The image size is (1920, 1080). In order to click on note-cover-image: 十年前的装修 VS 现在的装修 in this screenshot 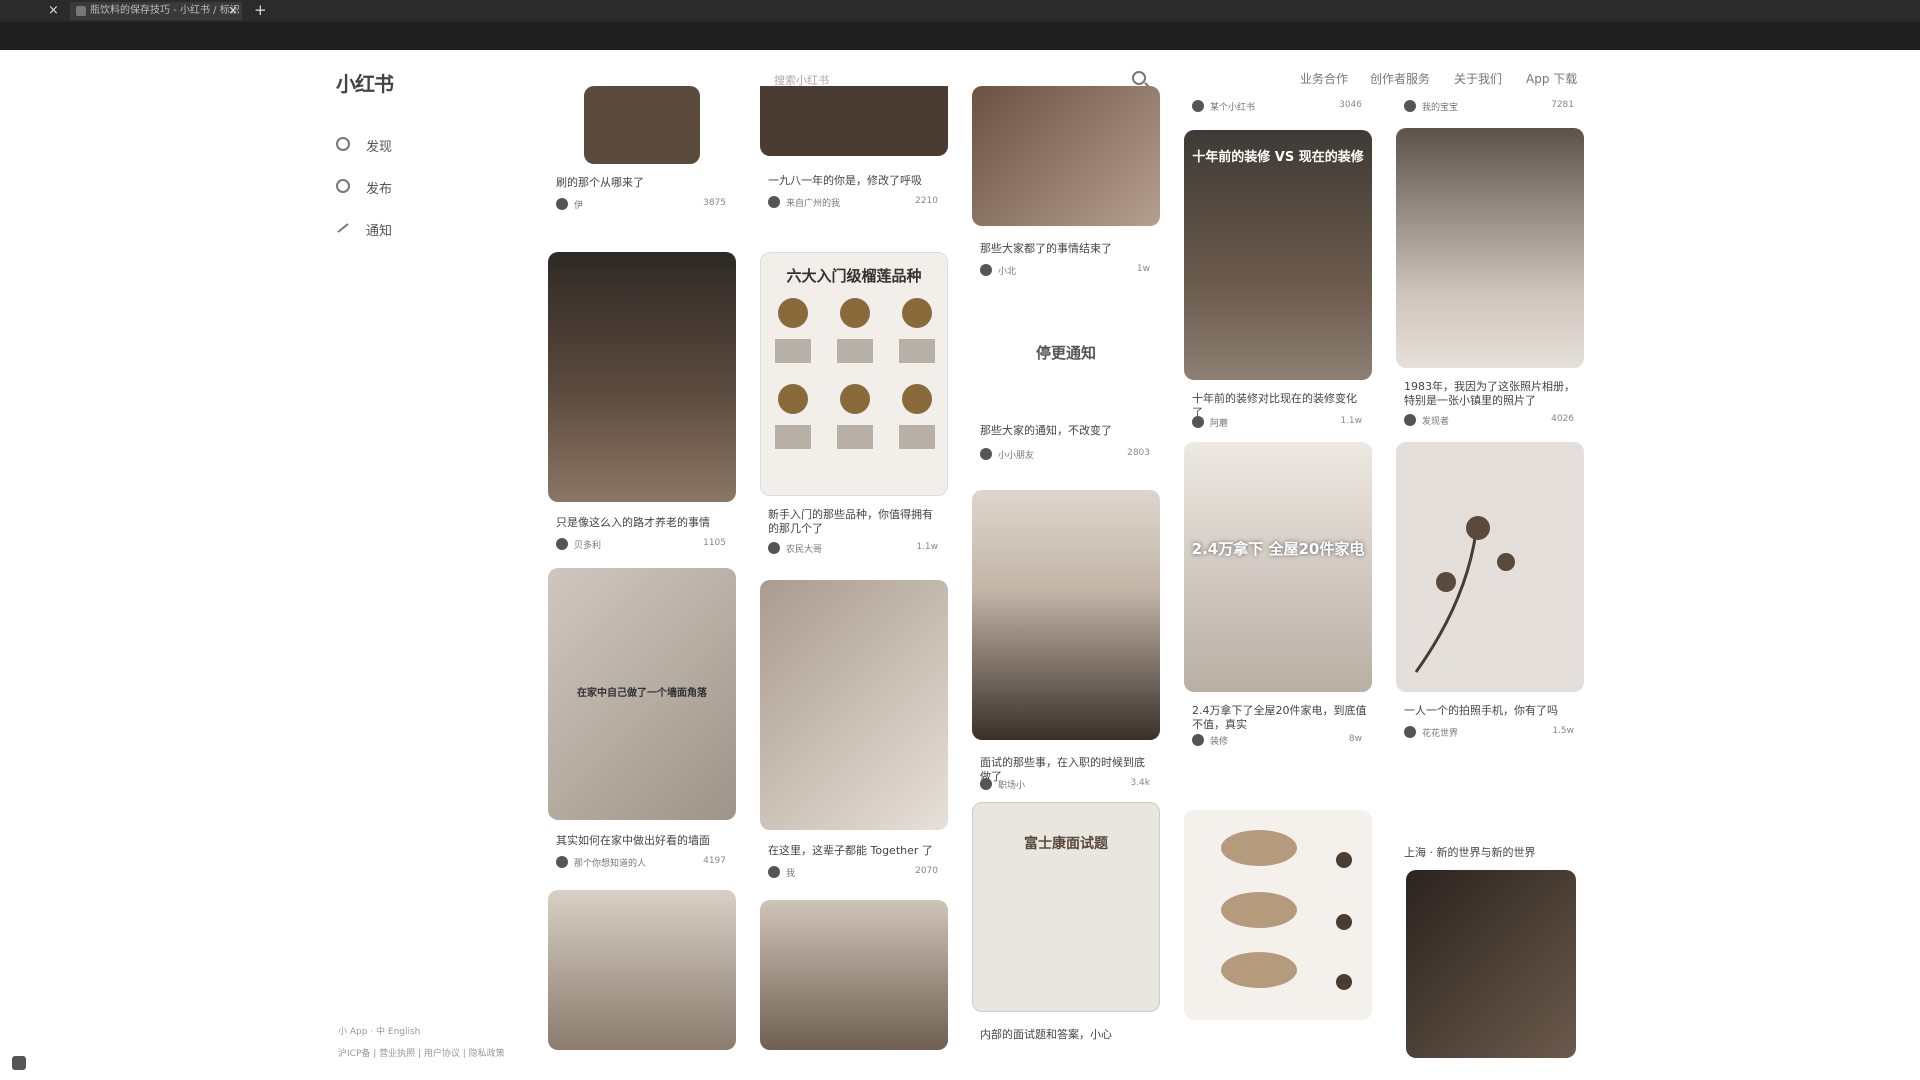, I will do `click(1278, 255)`.